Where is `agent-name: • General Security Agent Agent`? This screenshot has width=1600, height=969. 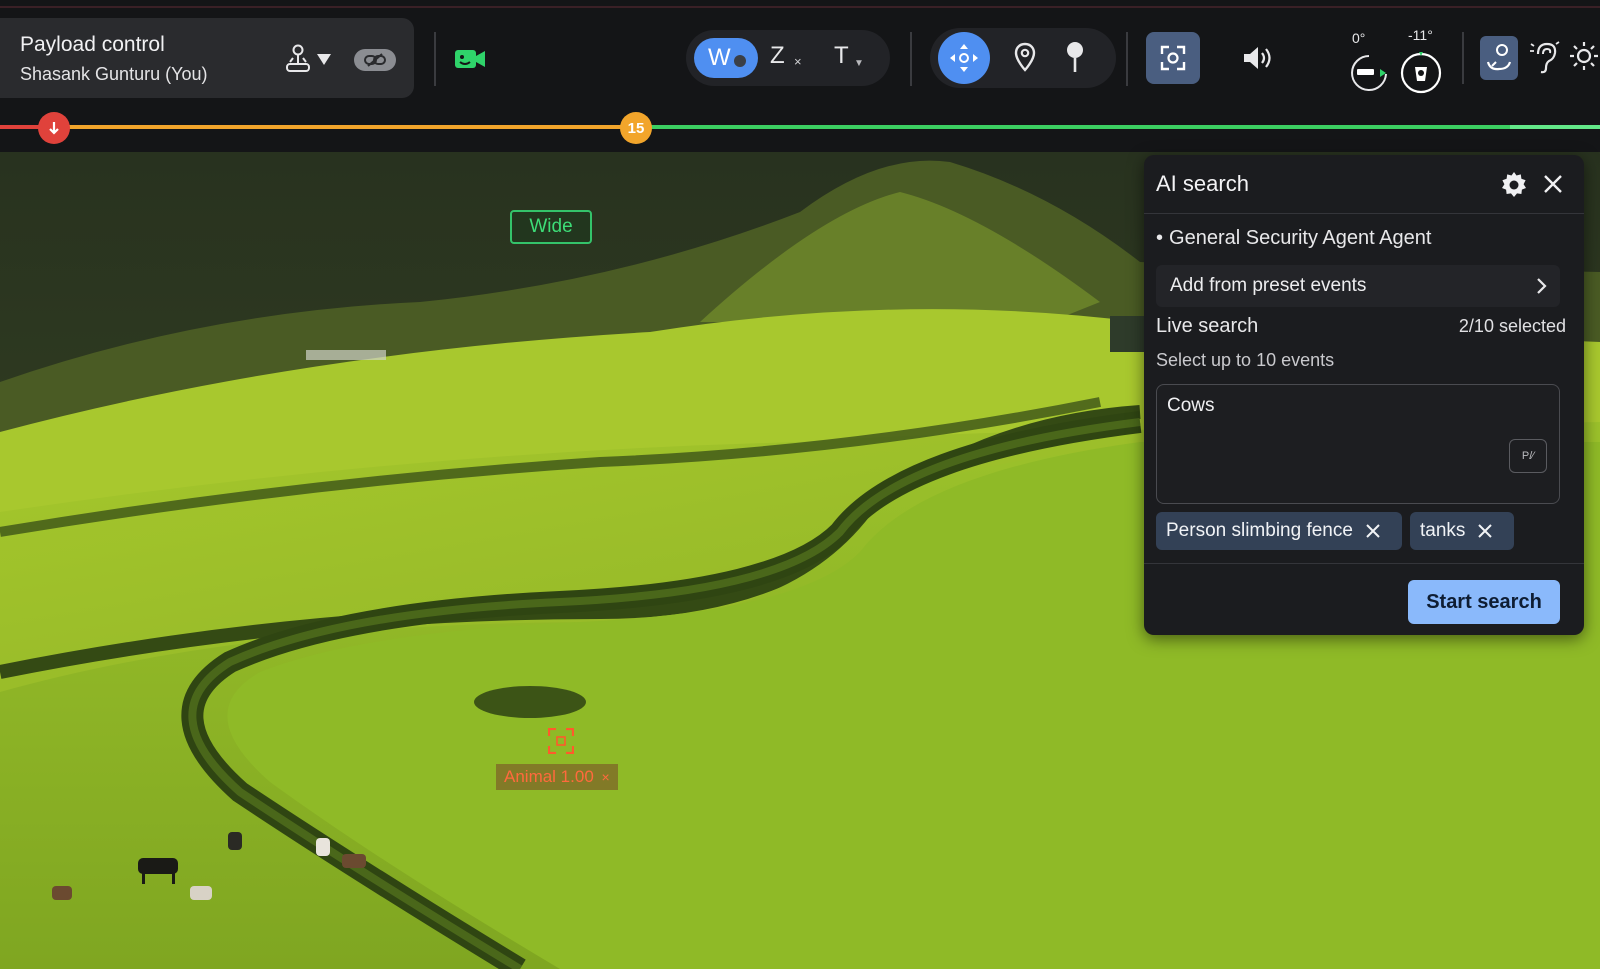 agent-name: • General Security Agent Agent is located at coordinates (1293, 238).